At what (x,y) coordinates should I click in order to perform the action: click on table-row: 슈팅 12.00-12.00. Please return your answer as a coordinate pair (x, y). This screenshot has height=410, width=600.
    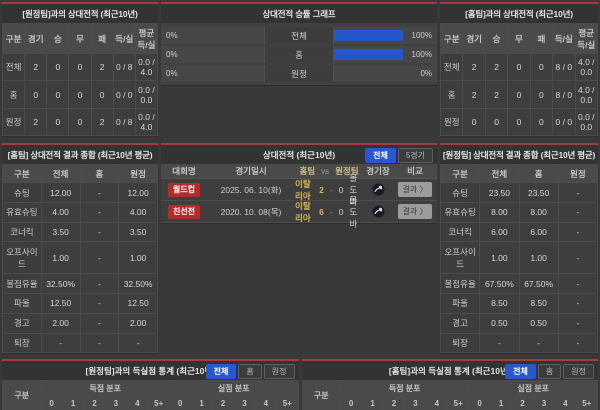
    Looking at the image, I should click on (80, 192).